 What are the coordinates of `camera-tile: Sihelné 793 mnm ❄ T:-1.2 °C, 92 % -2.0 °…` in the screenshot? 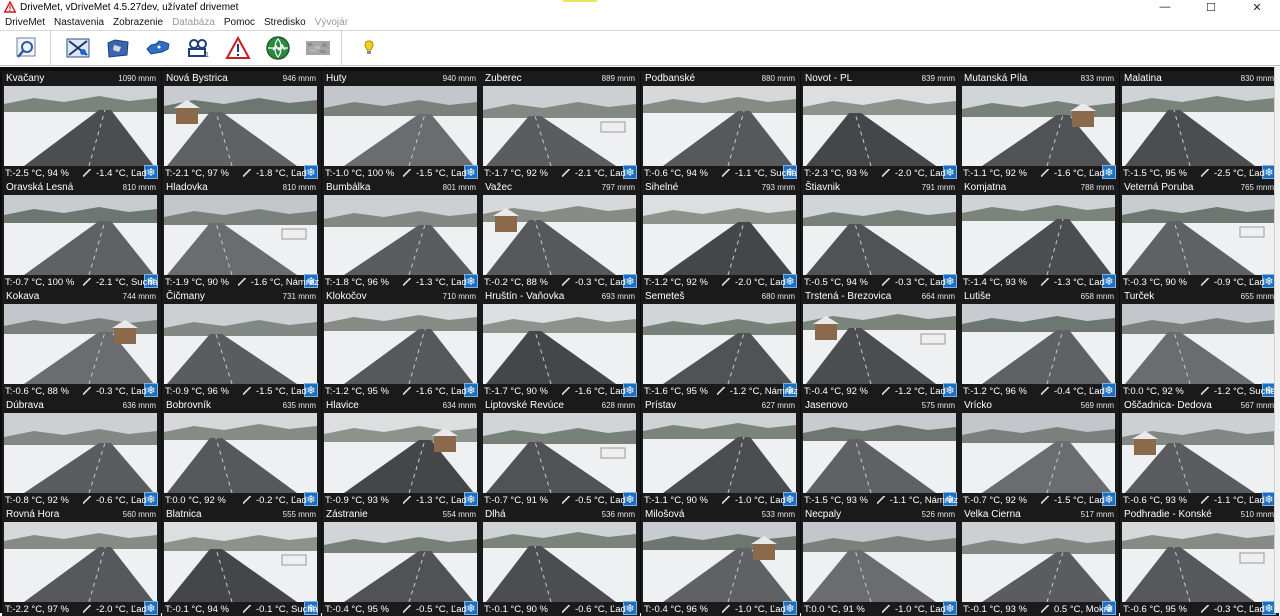 It's located at (720, 234).